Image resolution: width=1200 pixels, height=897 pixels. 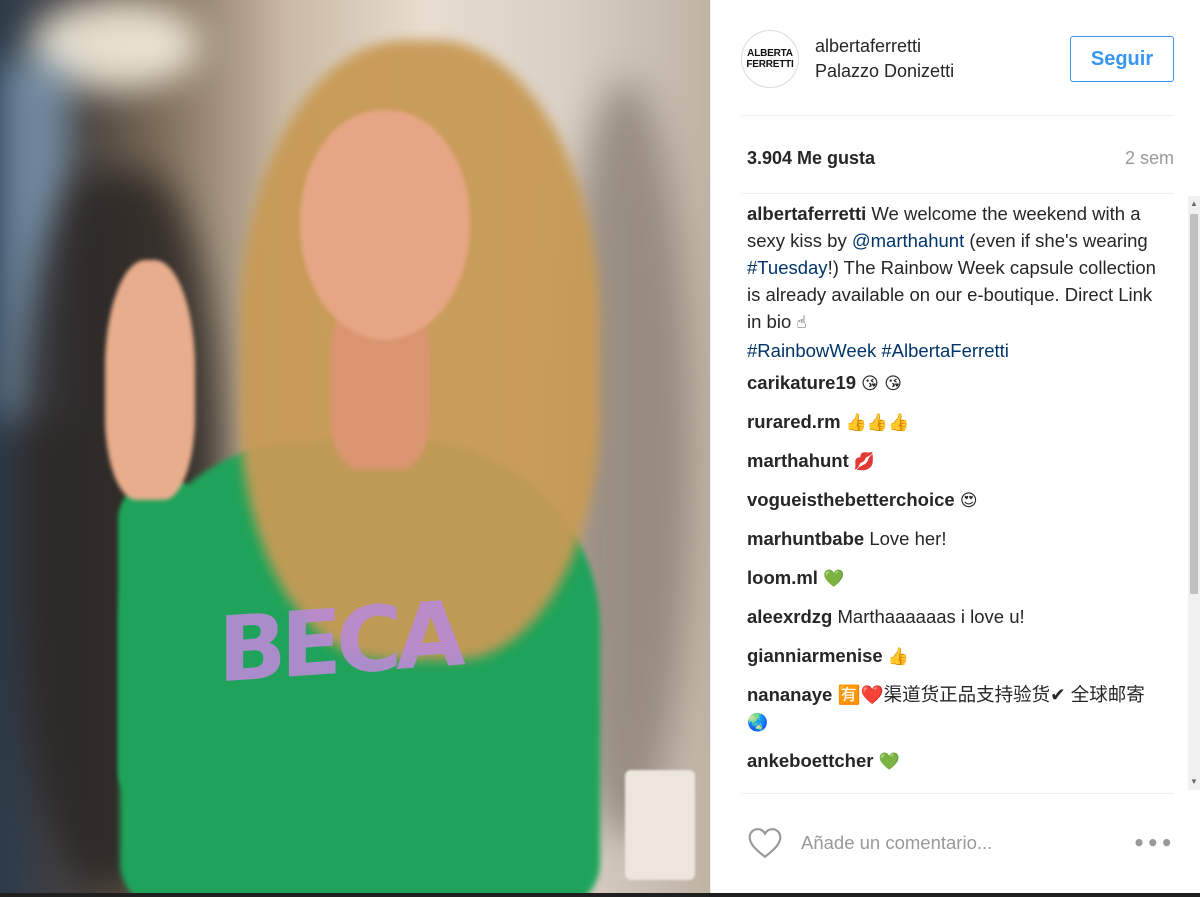 I want to click on caption-text-2: (even if she's wearing, so click(x=1056, y=240).